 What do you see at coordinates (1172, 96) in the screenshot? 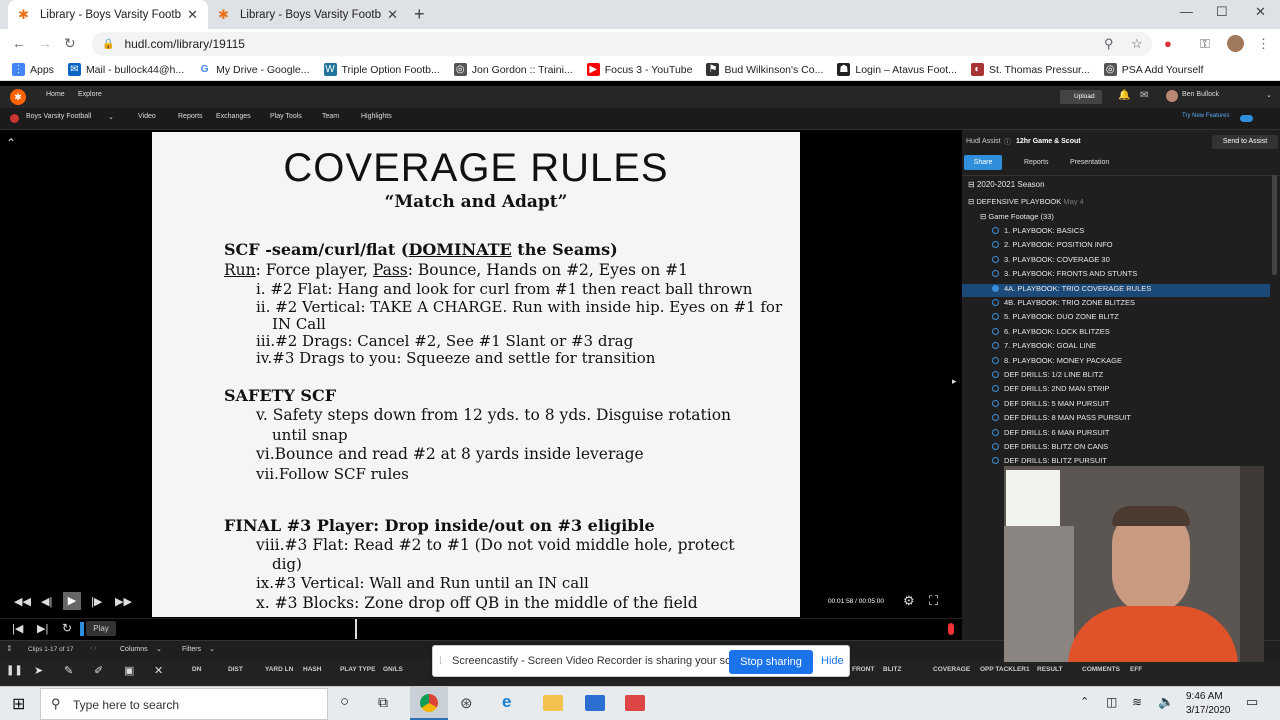
I see `user-avatar` at bounding box center [1172, 96].